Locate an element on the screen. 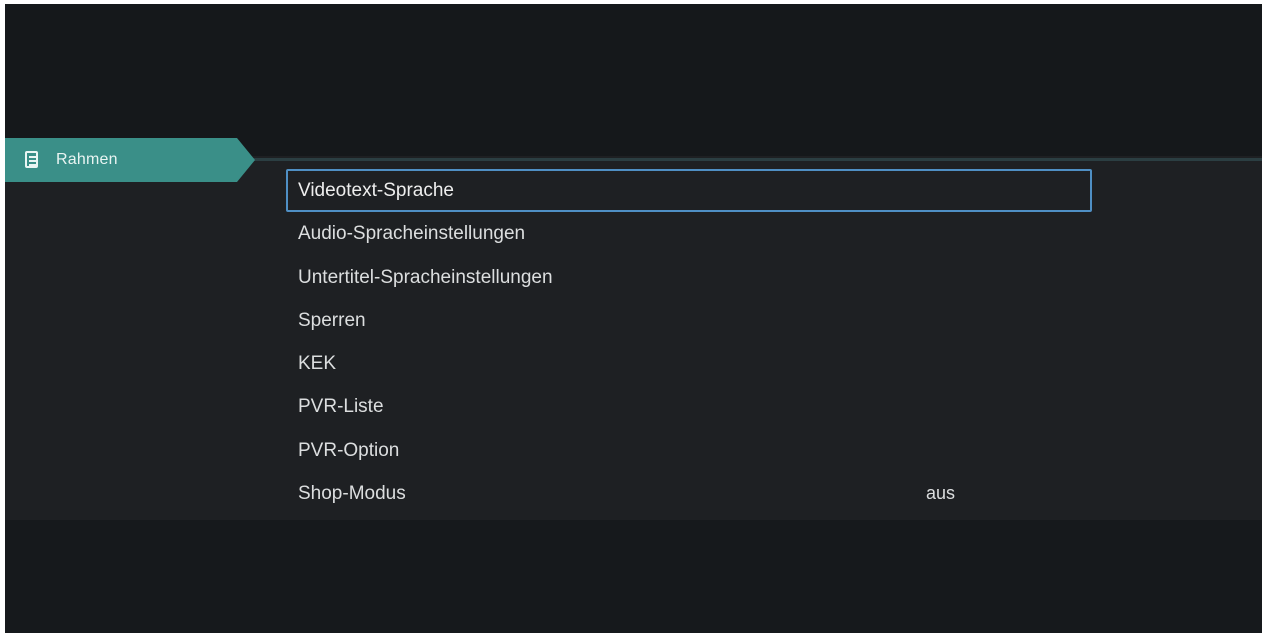 The image size is (1265, 636). menu-item-label: Audio-Spracheinstellungen is located at coordinates (412, 234).